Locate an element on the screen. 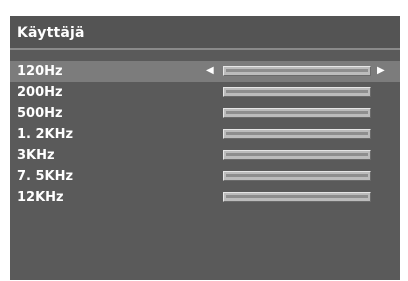 The image size is (408, 281). band-row-12khz: 12KHz is located at coordinates (205, 197).